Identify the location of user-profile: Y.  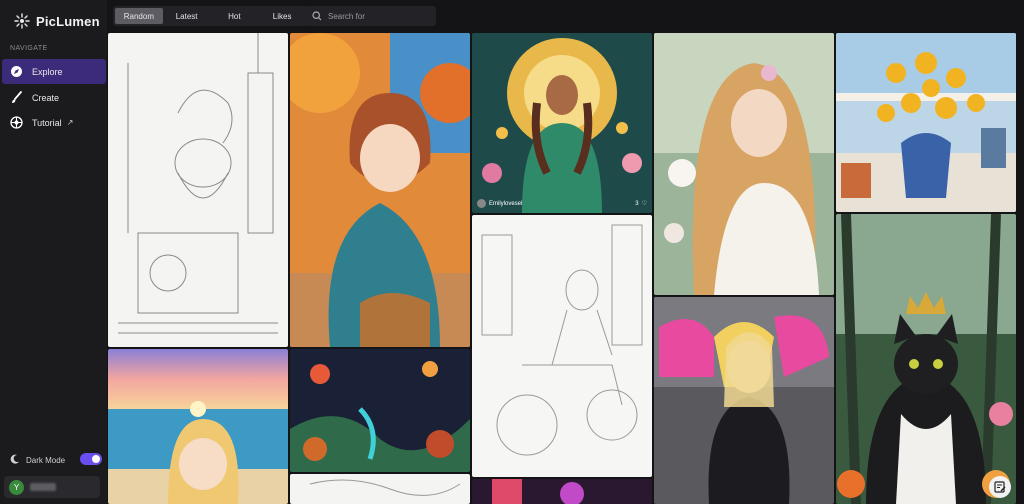
(52, 487).